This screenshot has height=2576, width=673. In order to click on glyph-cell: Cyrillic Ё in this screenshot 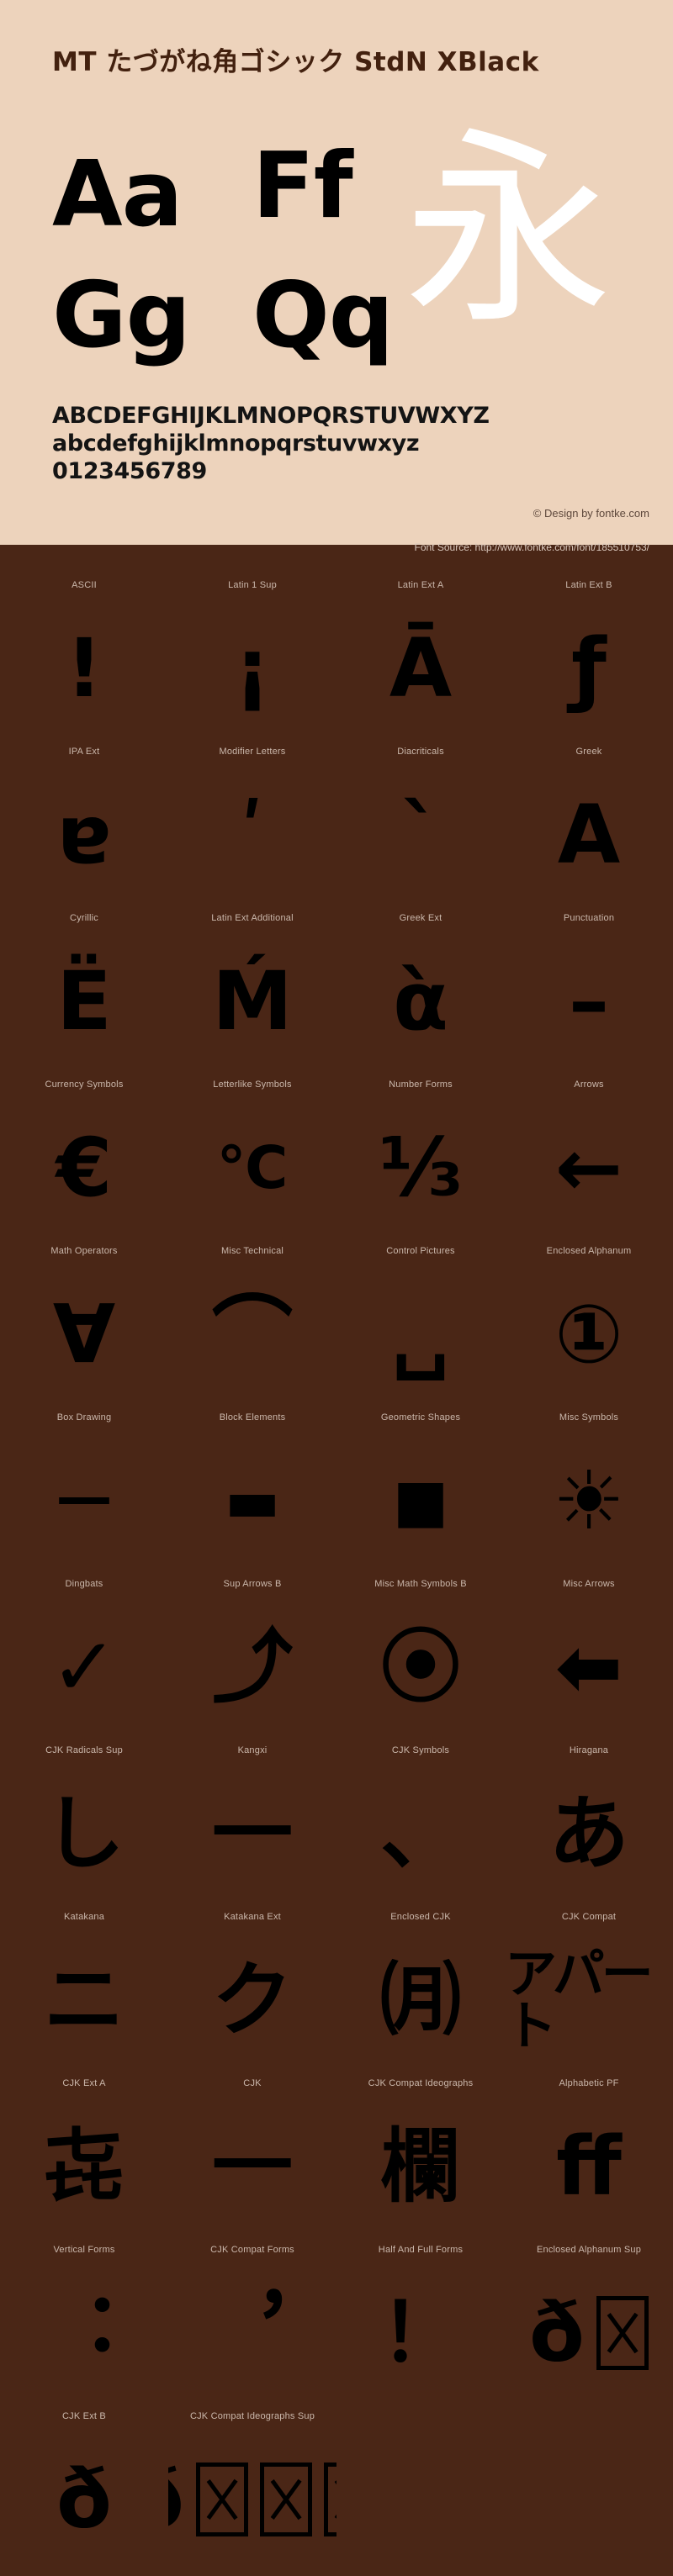, I will do `click(84, 995)`.